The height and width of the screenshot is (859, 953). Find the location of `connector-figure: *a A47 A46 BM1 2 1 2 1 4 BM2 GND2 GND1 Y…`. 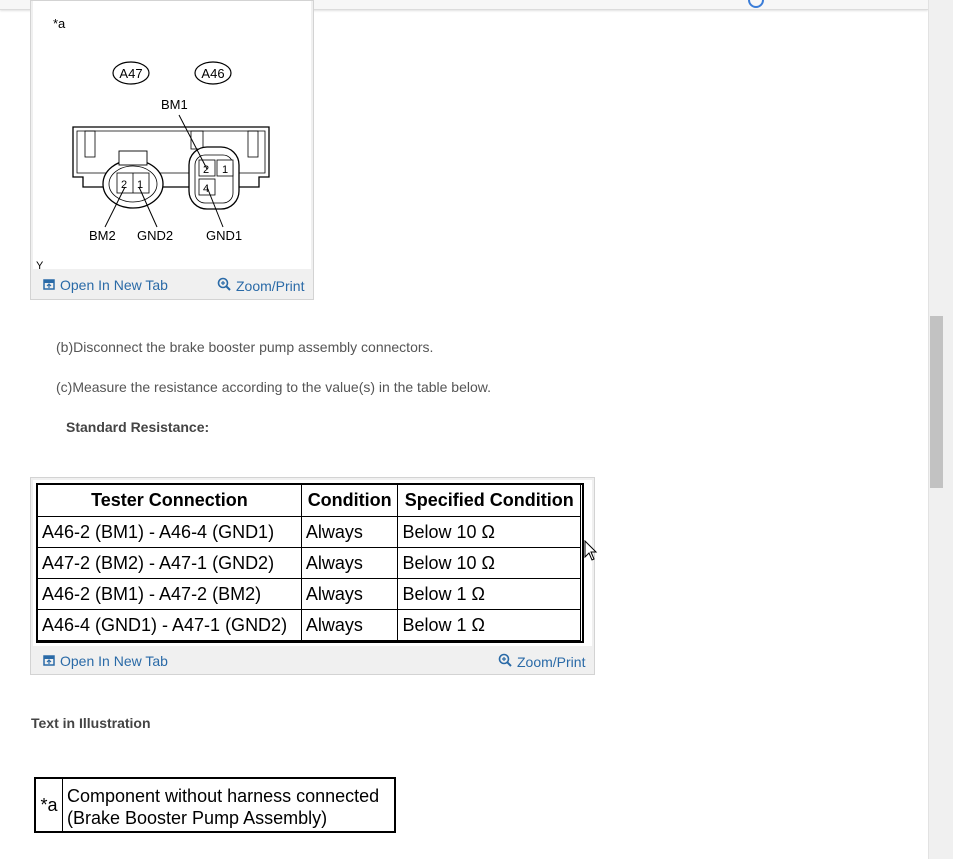

connector-figure: *a A47 A46 BM1 2 1 2 1 4 BM2 GND2 GND1 Y… is located at coordinates (172, 150).